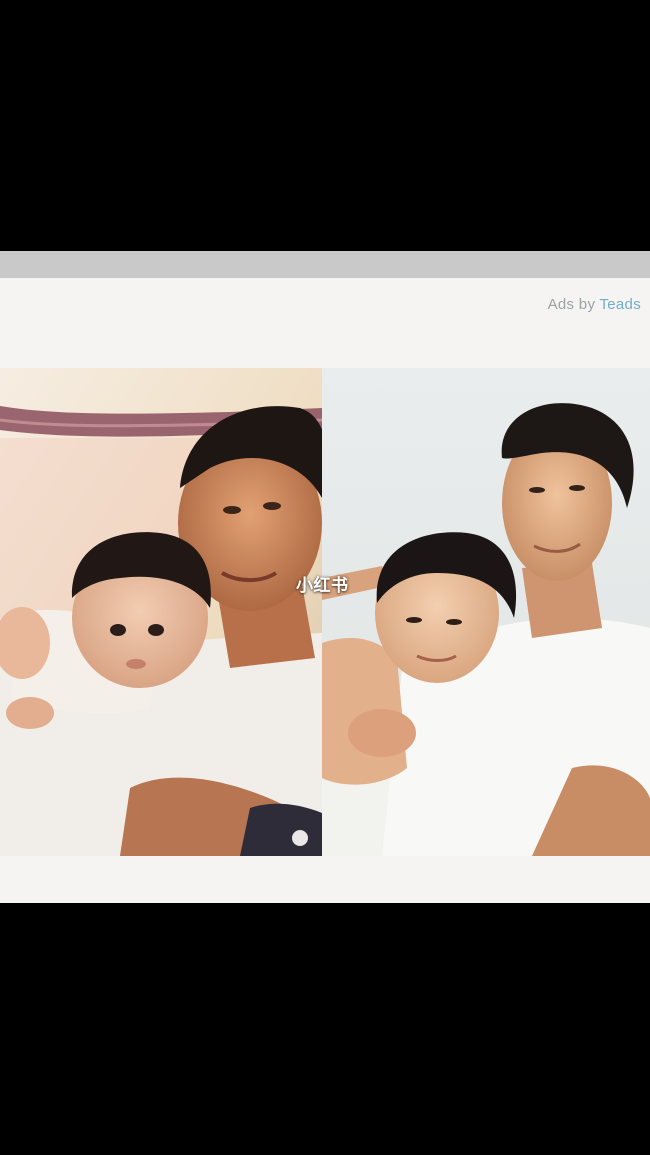  Describe the element at coordinates (620, 304) in the screenshot. I see `ads-brand-link: Teads` at that location.